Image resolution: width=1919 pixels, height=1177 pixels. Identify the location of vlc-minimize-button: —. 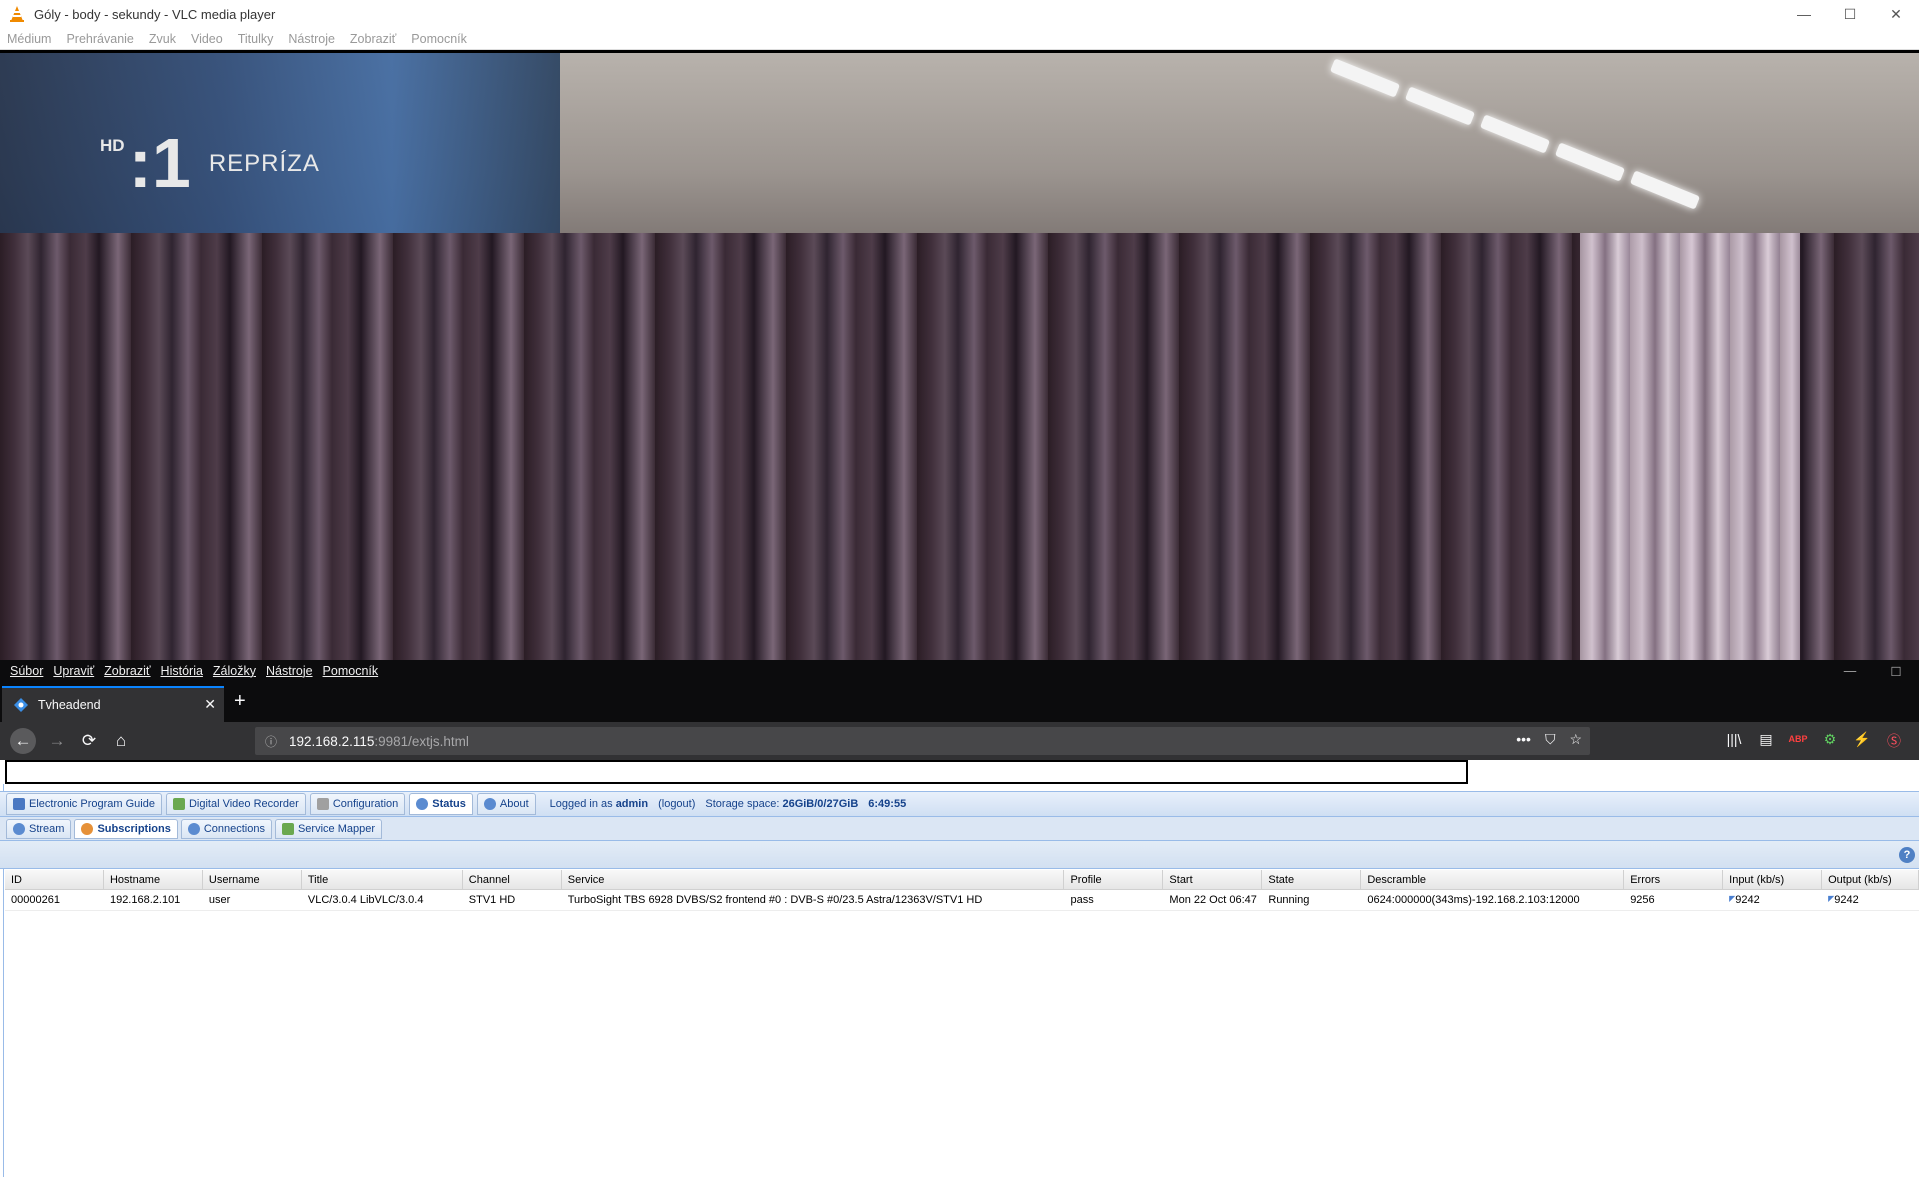
(1804, 14).